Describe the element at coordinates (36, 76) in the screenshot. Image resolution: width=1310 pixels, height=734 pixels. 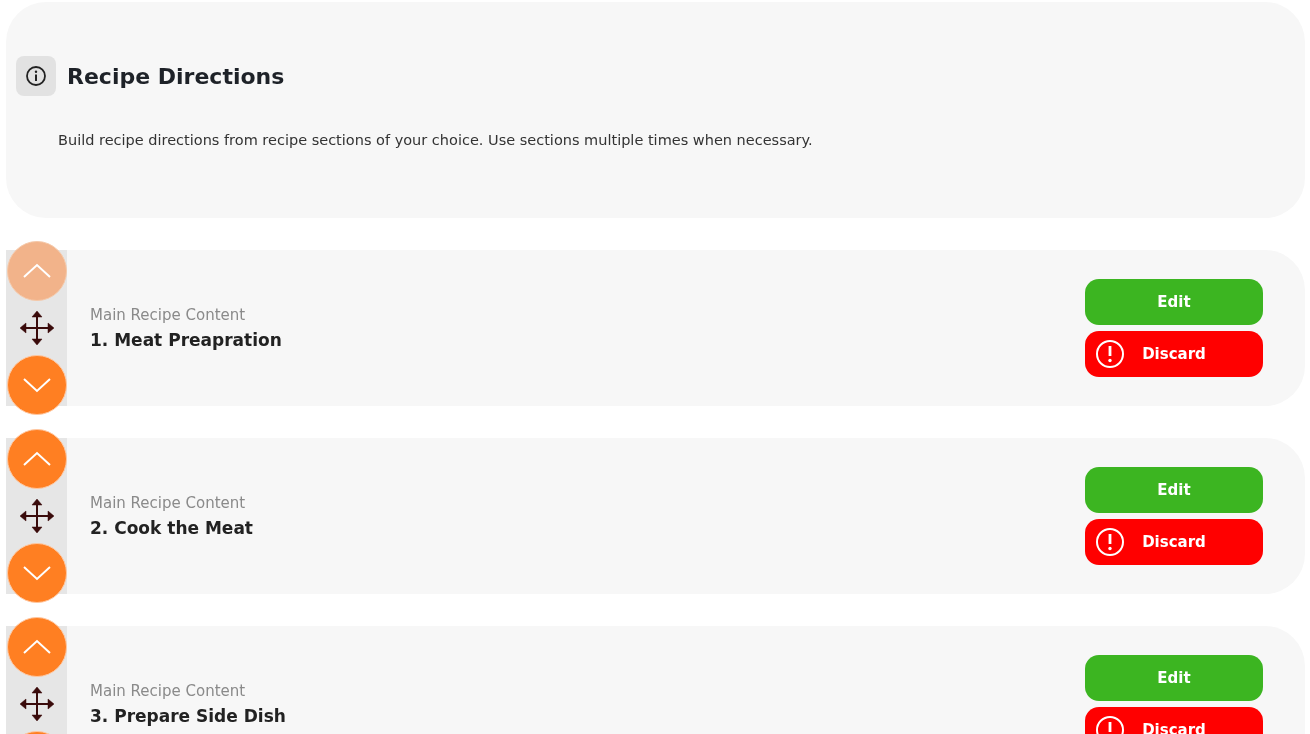
I see `info-icon` at that location.